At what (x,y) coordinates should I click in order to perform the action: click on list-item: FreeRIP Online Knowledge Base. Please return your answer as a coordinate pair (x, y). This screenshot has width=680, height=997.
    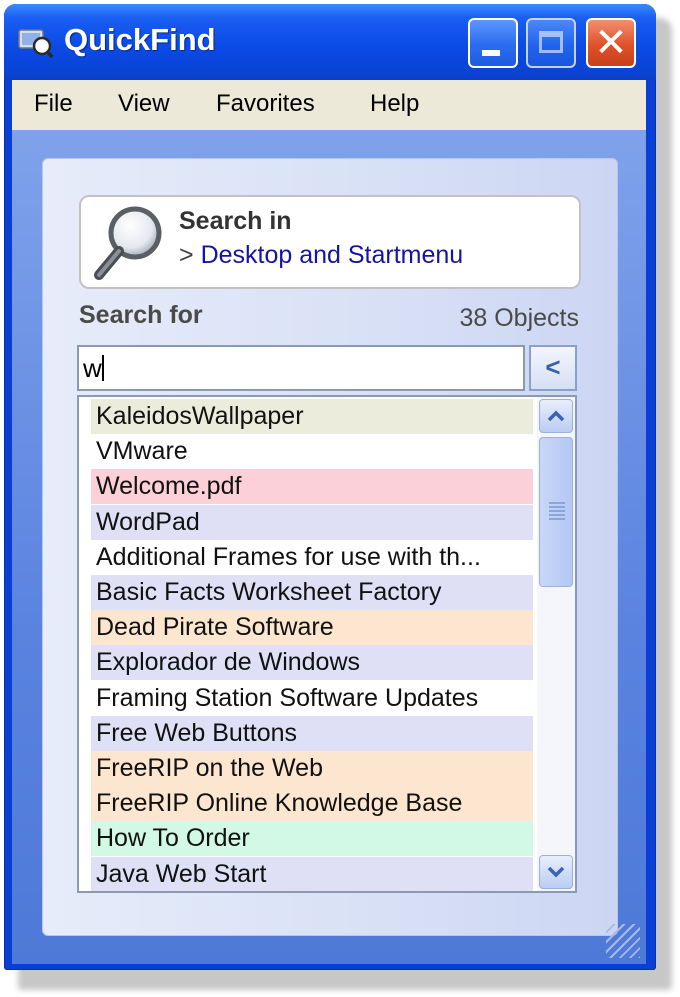
    Looking at the image, I should click on (312, 804).